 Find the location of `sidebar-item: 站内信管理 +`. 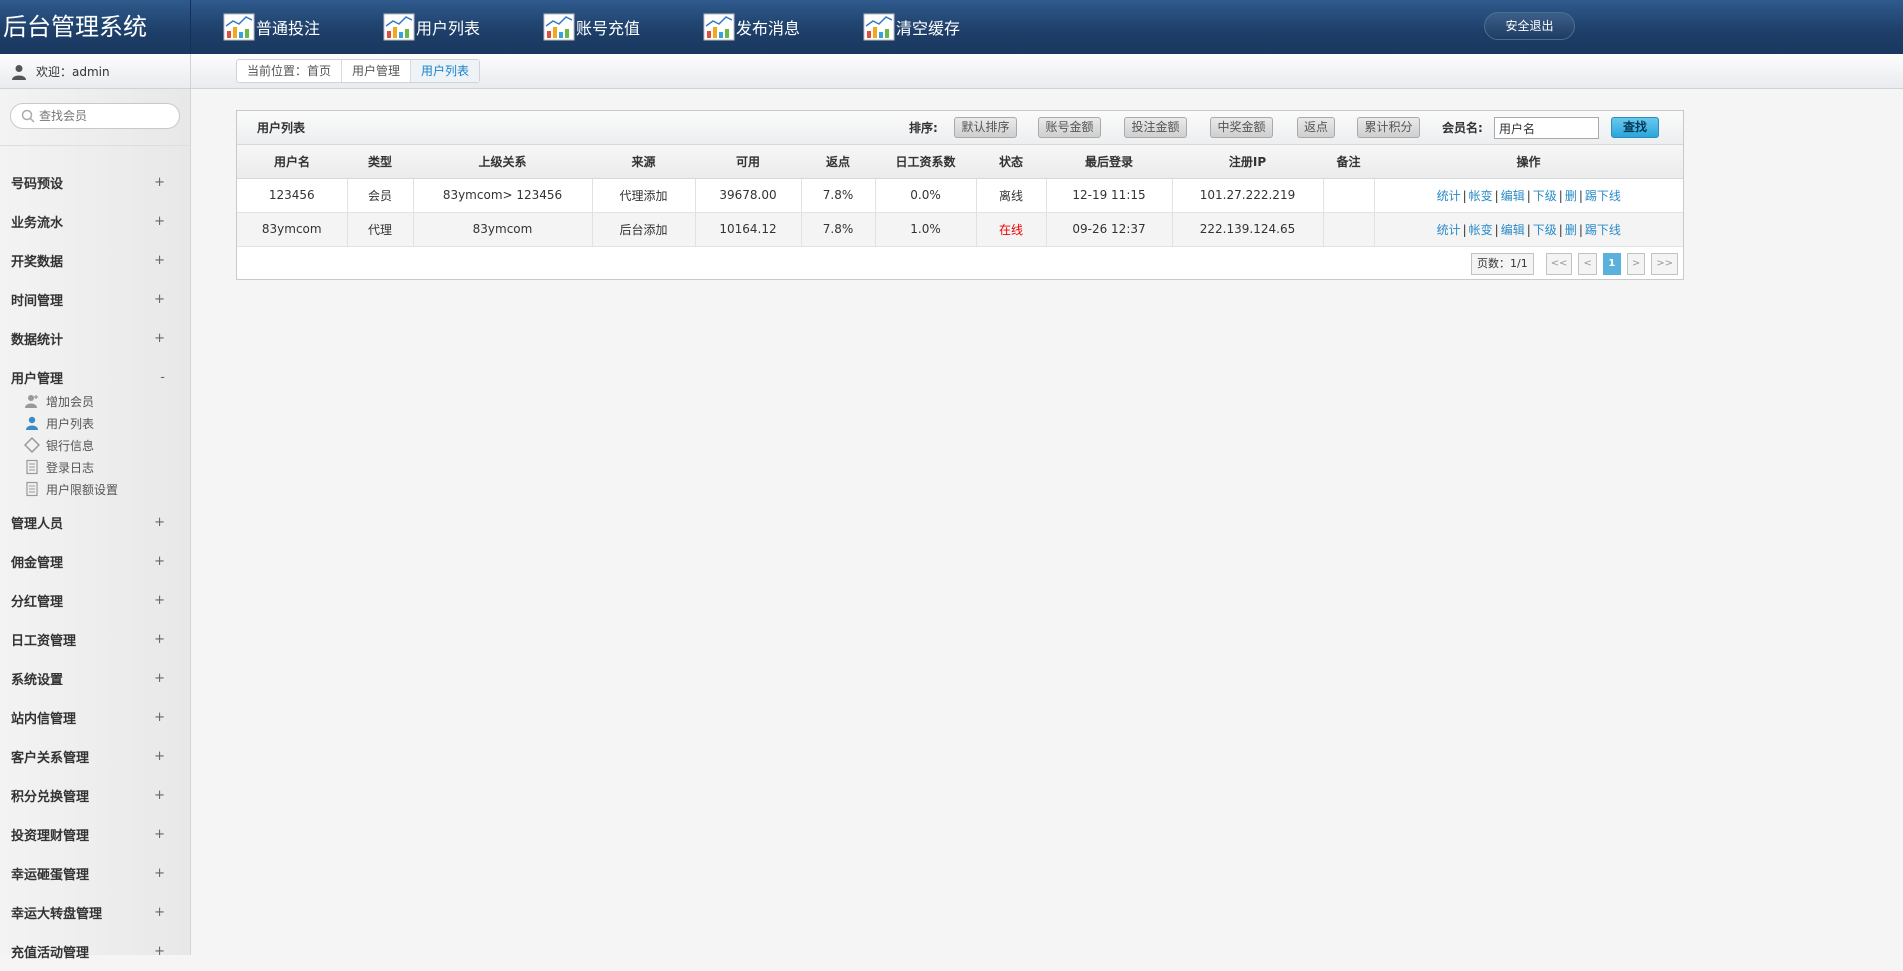

sidebar-item: 站内信管理 + is located at coordinates (95, 717).